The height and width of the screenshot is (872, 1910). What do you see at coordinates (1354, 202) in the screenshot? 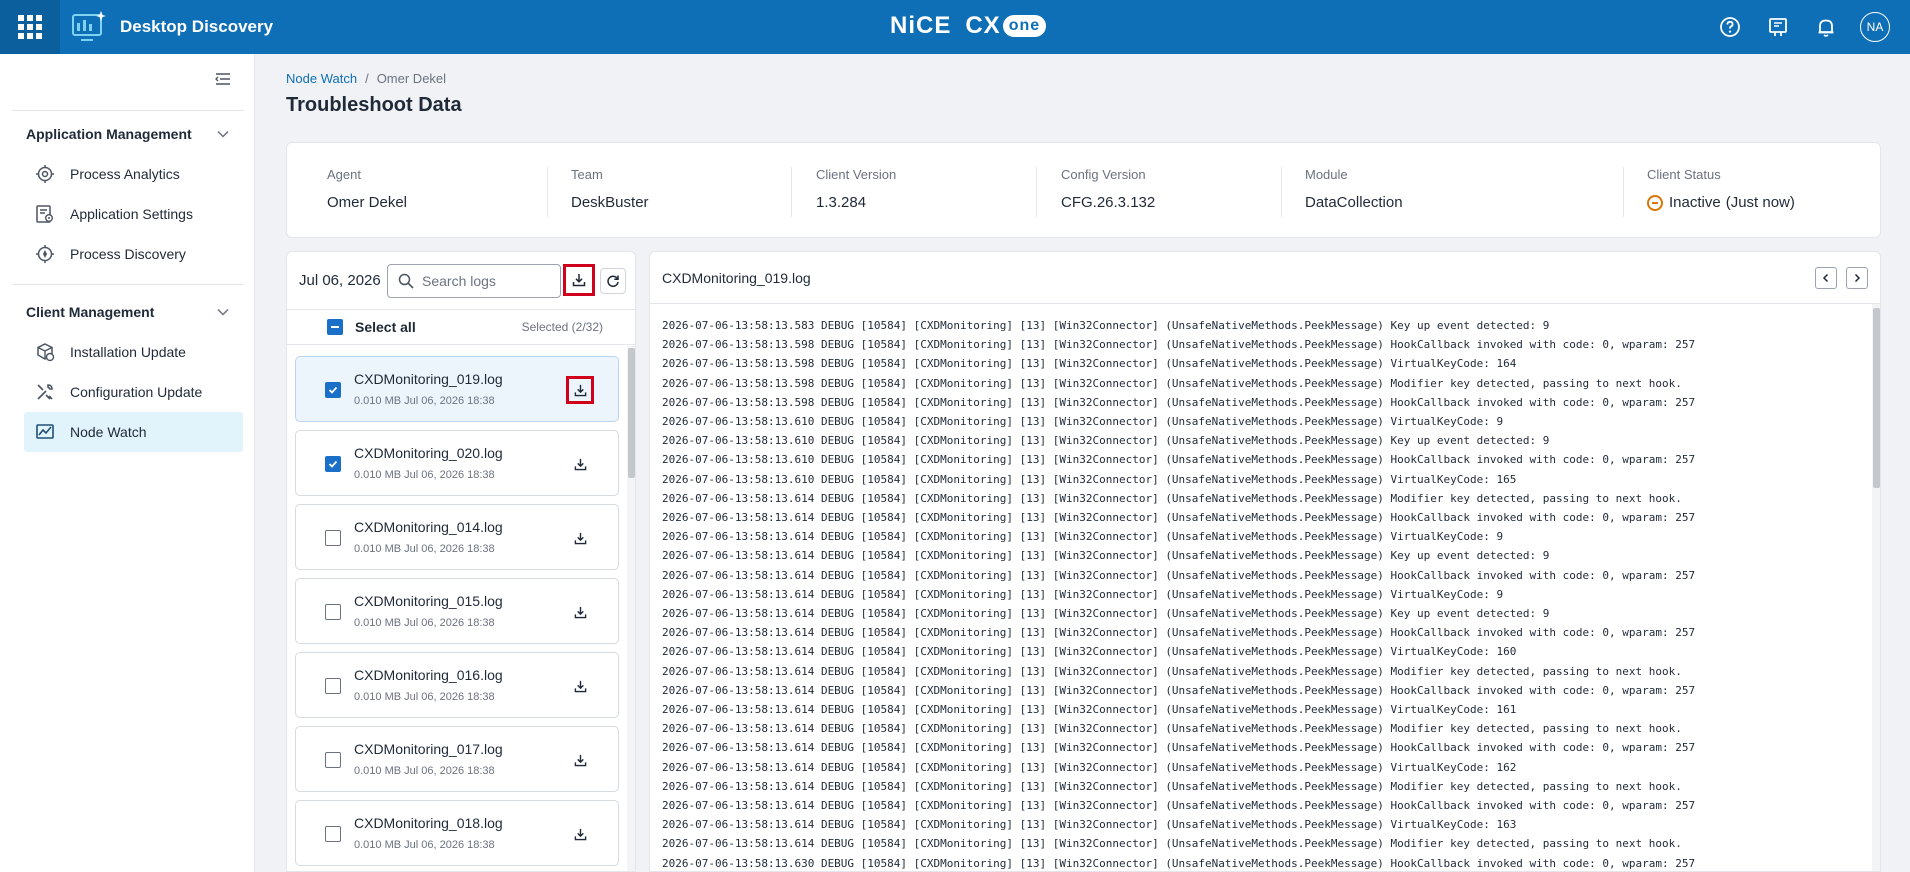
I see `module-value: DataCollection` at bounding box center [1354, 202].